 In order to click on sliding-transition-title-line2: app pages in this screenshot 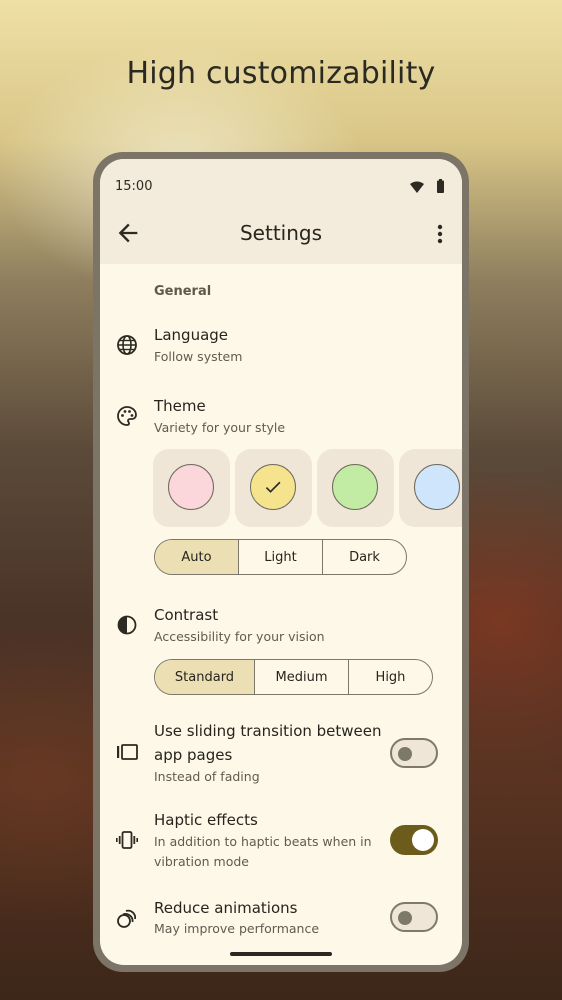, I will do `click(193, 755)`.